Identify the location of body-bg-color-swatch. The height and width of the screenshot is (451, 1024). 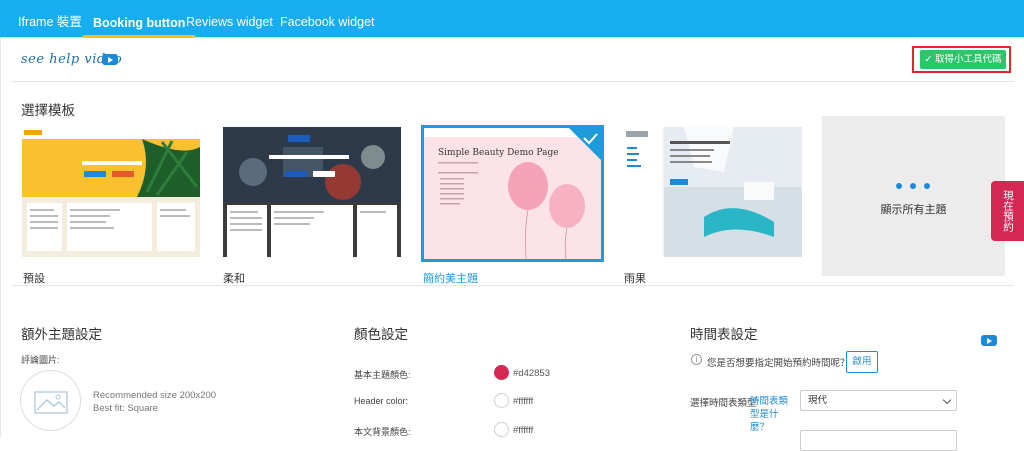
(501, 429).